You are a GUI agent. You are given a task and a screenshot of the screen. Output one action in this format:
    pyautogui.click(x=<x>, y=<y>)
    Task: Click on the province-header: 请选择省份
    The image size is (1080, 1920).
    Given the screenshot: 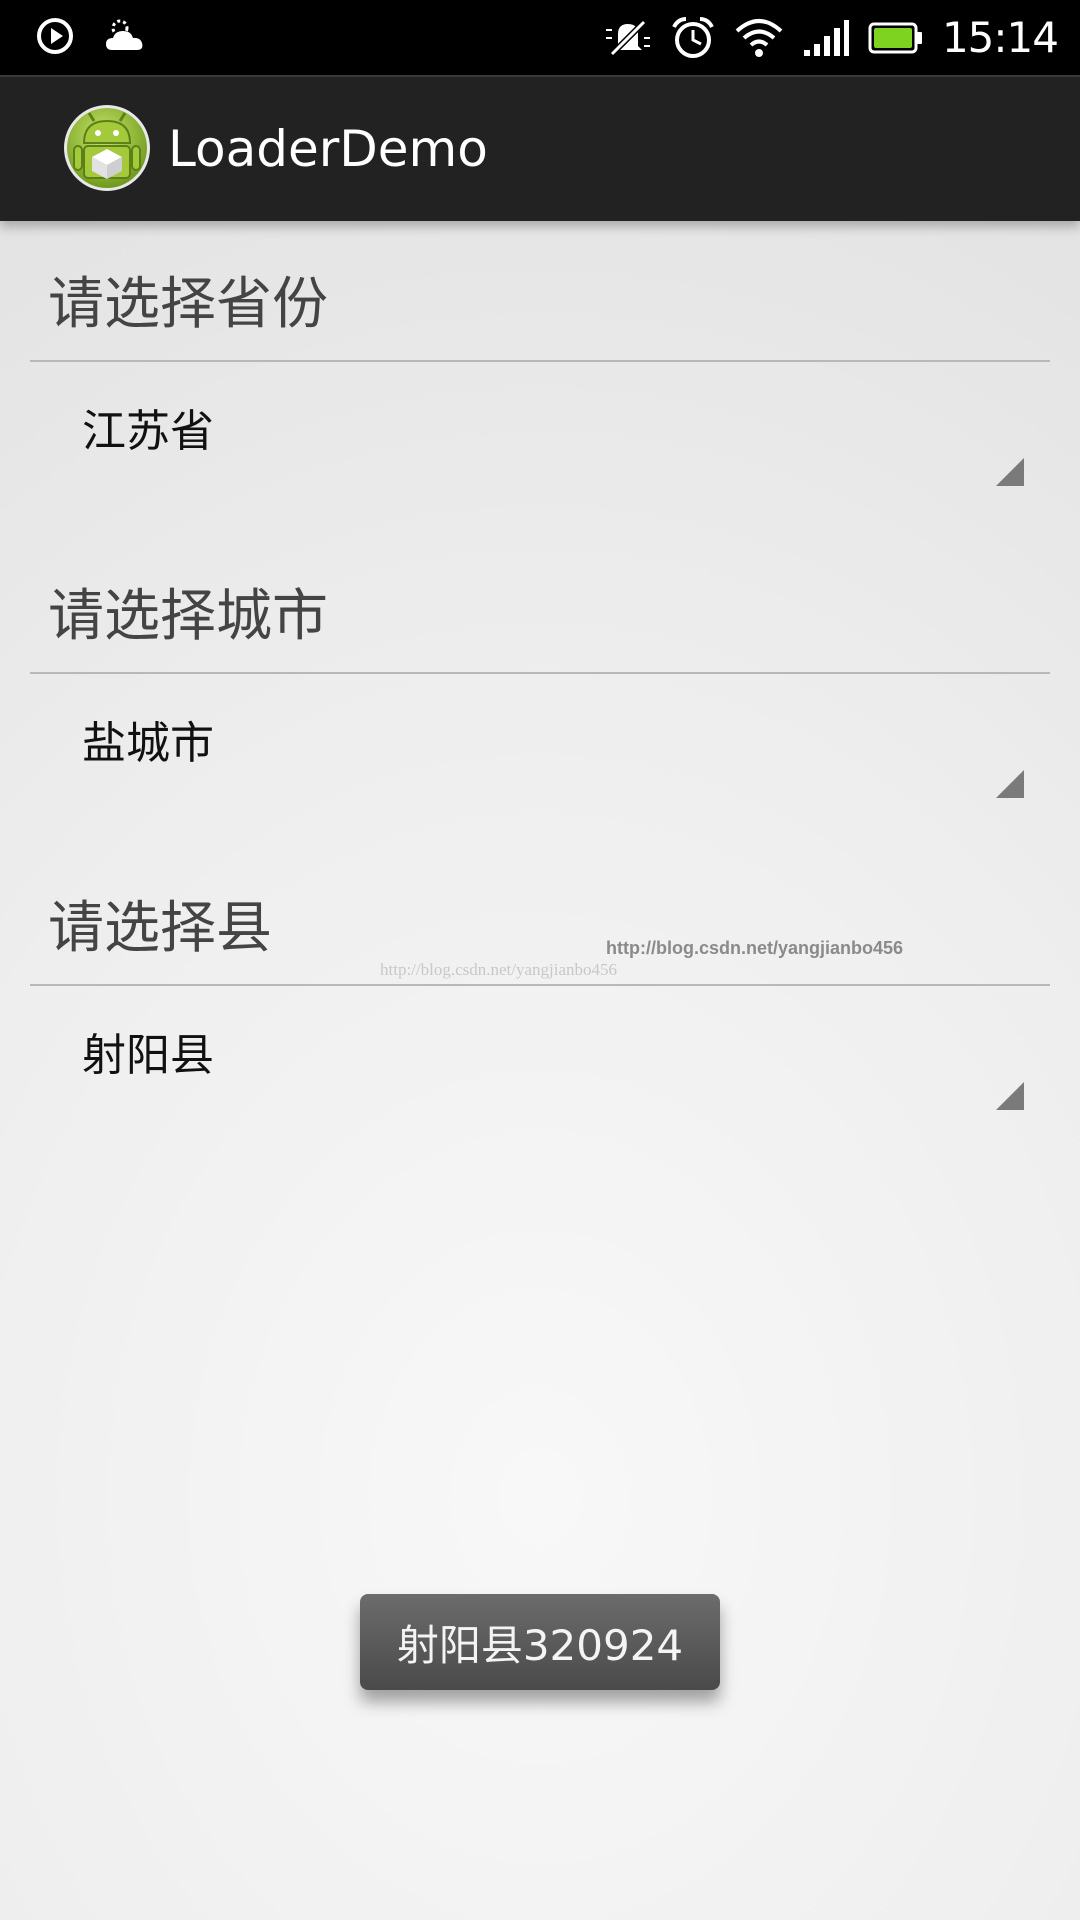 What is the action you would take?
    pyautogui.click(x=188, y=304)
    